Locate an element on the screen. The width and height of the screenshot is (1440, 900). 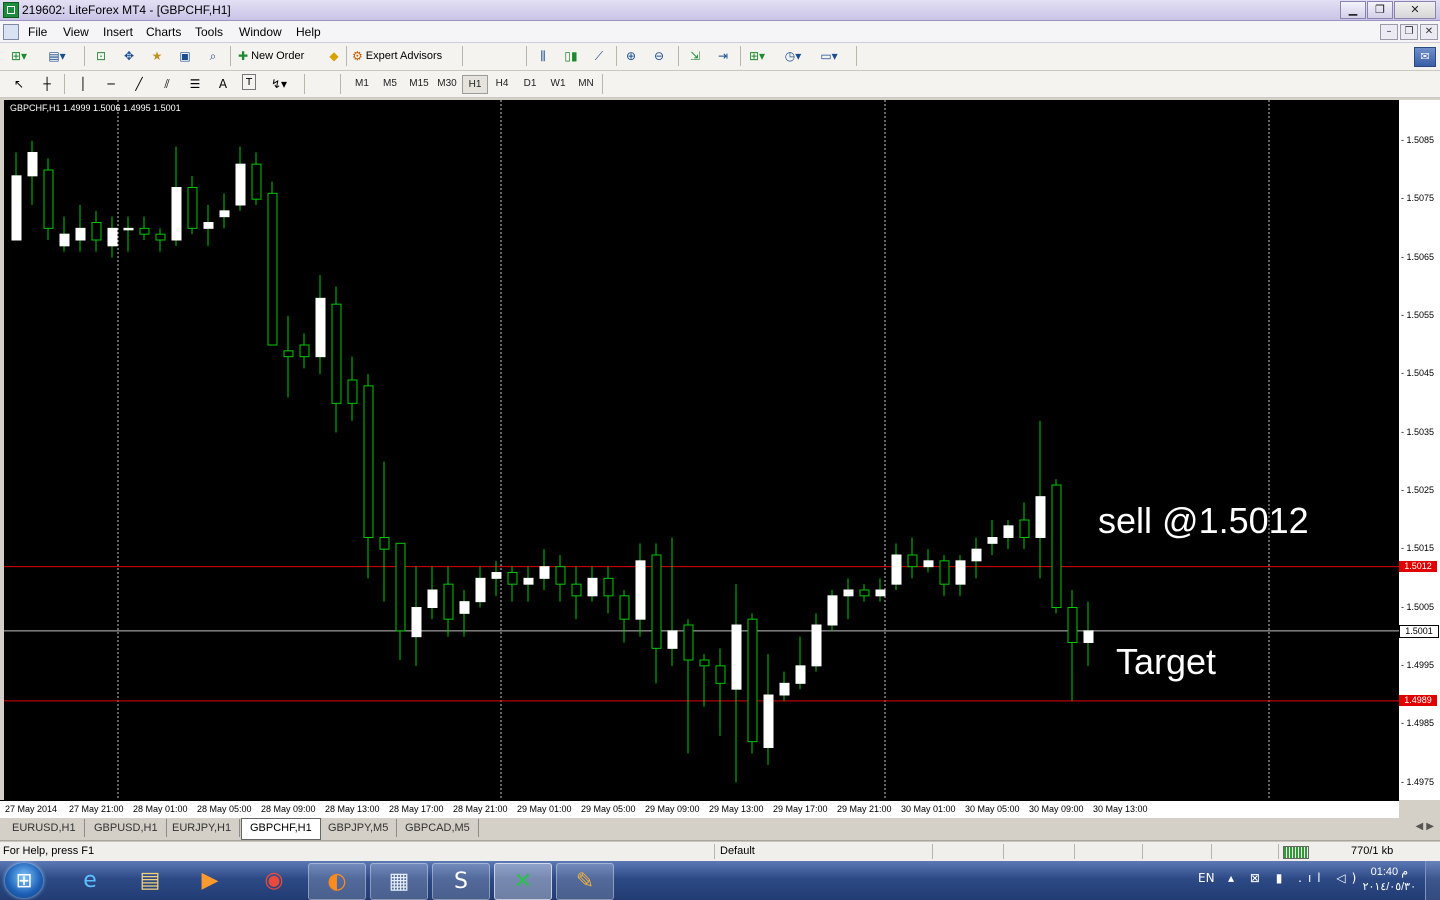
bar-chart-icon: ⫼ is located at coordinates (543, 56).